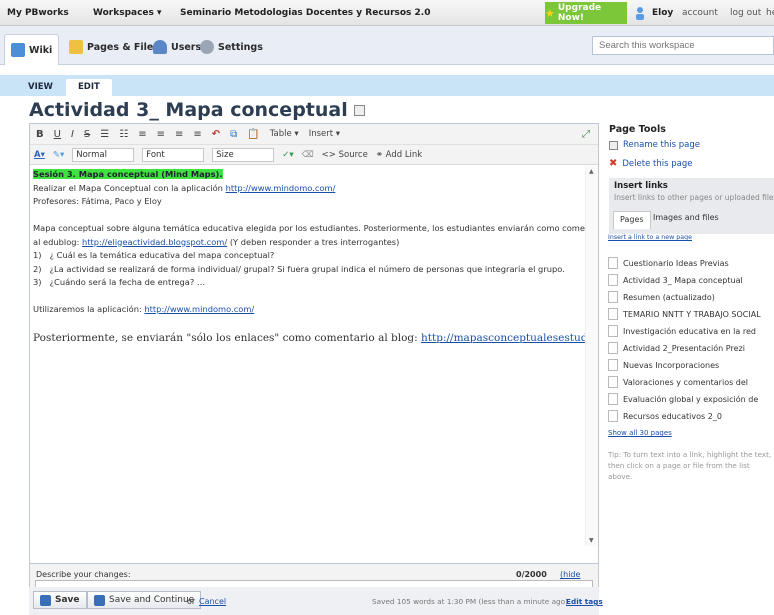 The width and height of the screenshot is (774, 615). Describe the element at coordinates (58, 155) in the screenshot. I see `highlight-color-icon: ✎▾` at that location.